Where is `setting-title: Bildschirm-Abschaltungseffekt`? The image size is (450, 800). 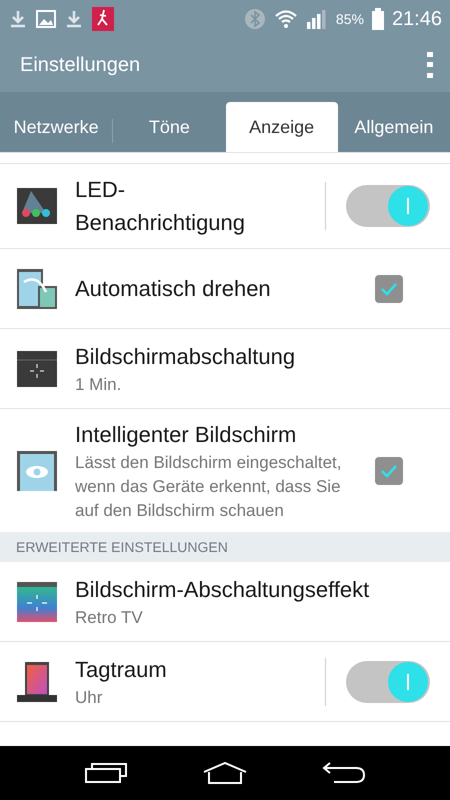
setting-title: Bildschirm-Abschaltungseffekt is located at coordinates (222, 590).